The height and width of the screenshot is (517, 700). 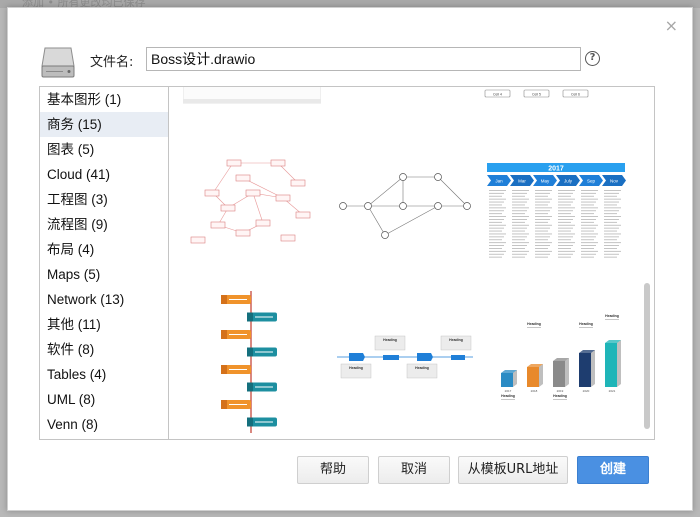 What do you see at coordinates (671, 25) in the screenshot?
I see `close-icon: ×` at bounding box center [671, 25].